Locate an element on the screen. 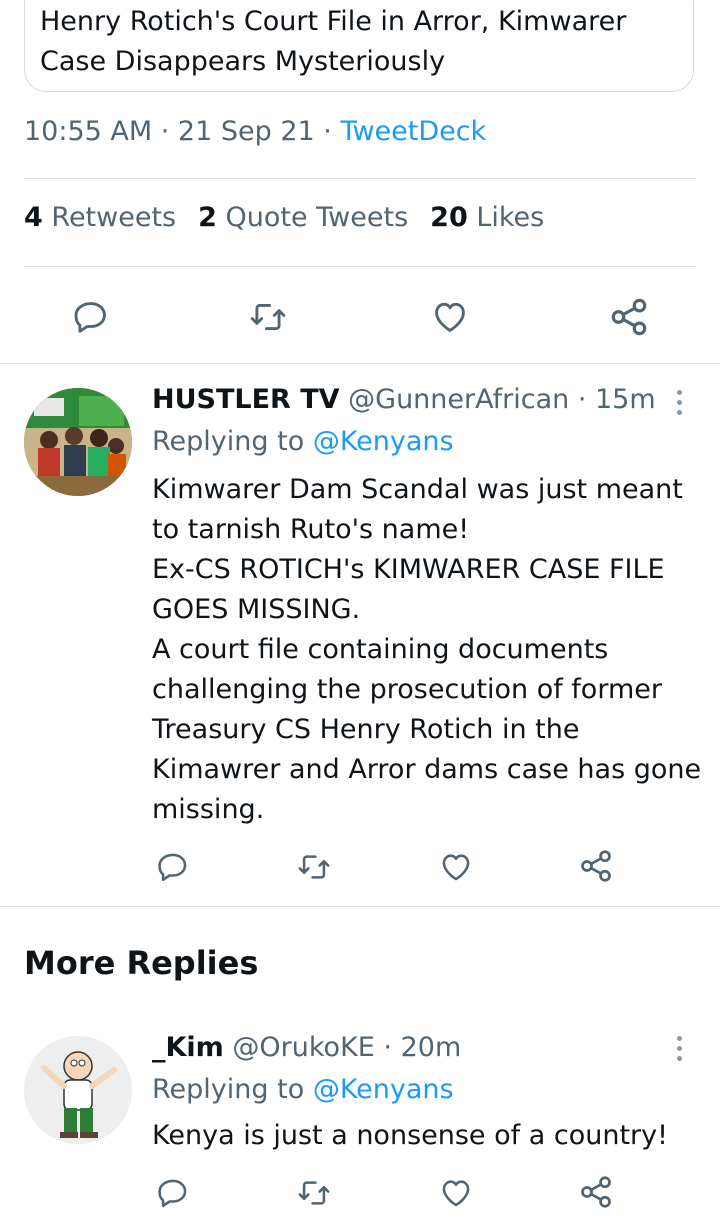 The height and width of the screenshot is (1225, 720). reply-time: 20m is located at coordinates (431, 1047).